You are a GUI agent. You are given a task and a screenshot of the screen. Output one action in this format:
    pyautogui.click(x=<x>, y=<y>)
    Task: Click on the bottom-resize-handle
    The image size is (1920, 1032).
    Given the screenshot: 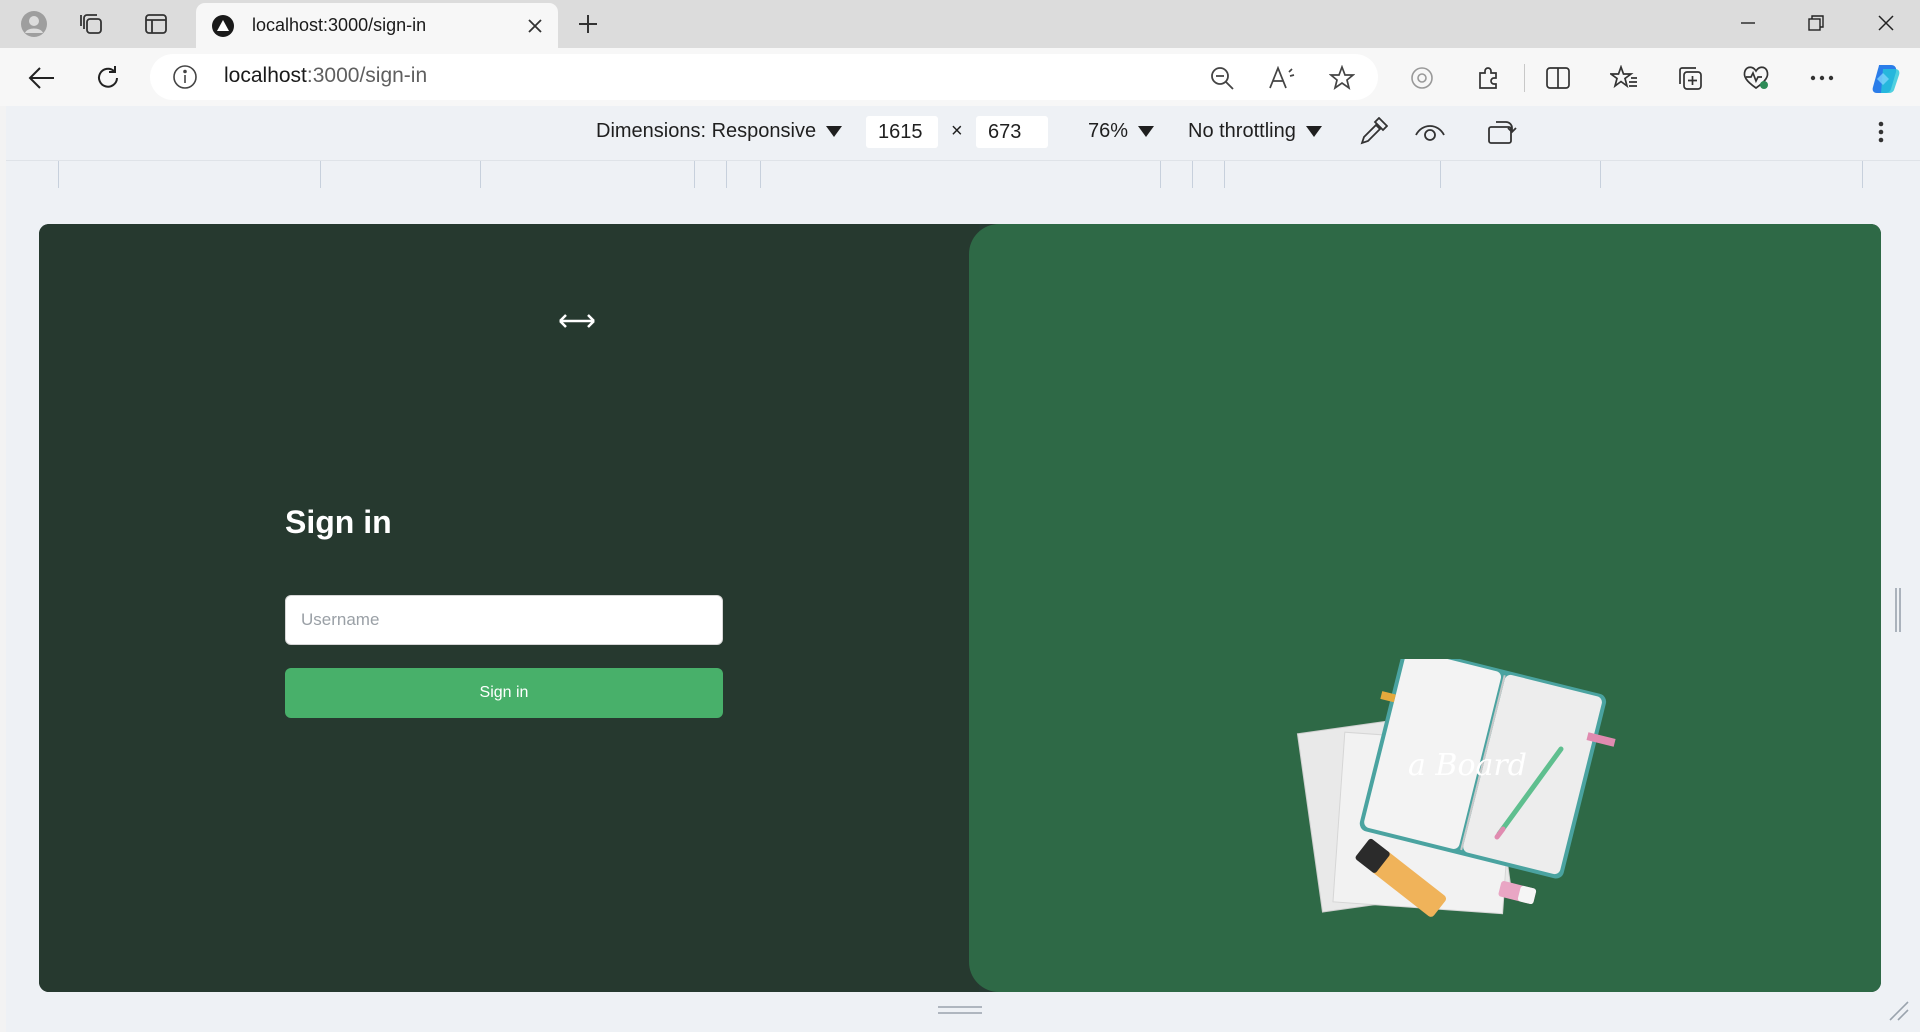 What is the action you would take?
    pyautogui.click(x=960, y=1010)
    